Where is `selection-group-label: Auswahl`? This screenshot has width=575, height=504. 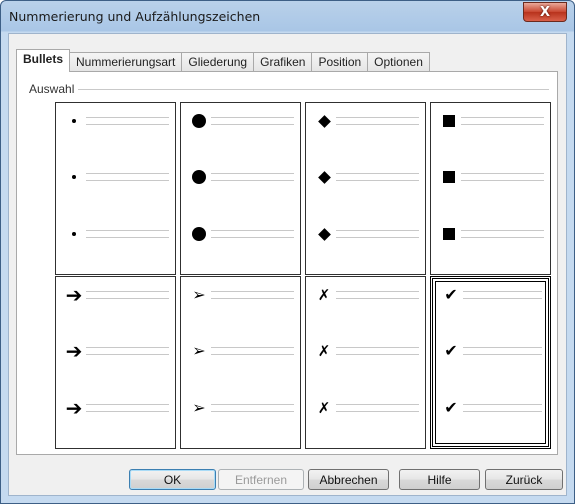 selection-group-label: Auswahl is located at coordinates (54, 89).